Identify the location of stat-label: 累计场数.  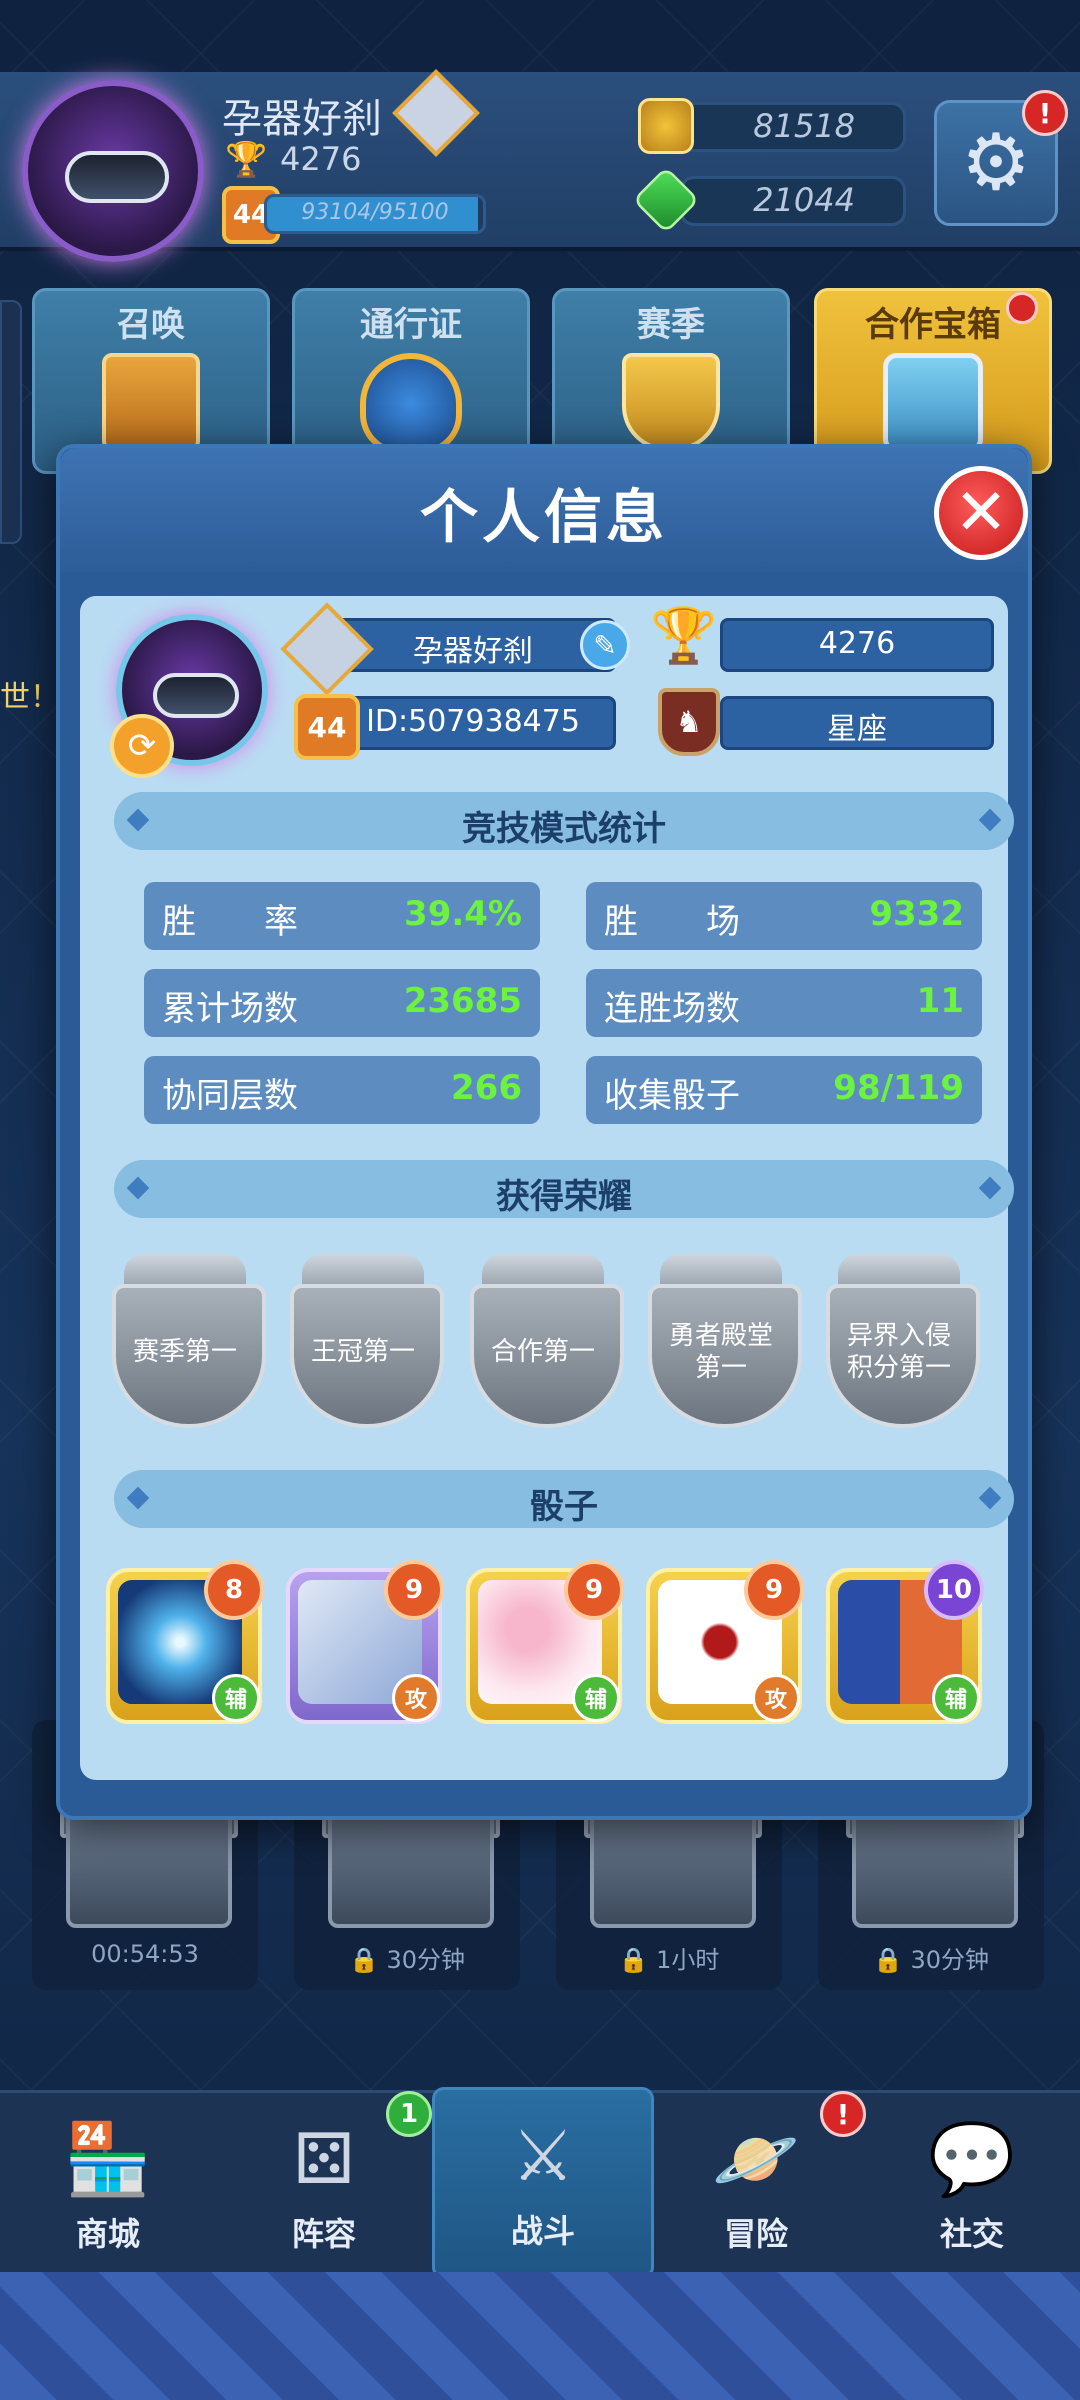
(230, 1009).